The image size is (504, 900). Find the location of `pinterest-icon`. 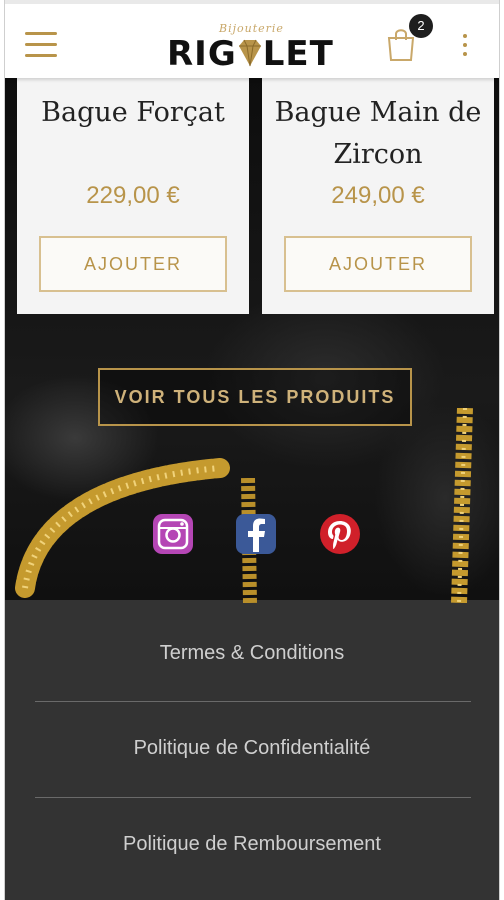

pinterest-icon is located at coordinates (340, 534).